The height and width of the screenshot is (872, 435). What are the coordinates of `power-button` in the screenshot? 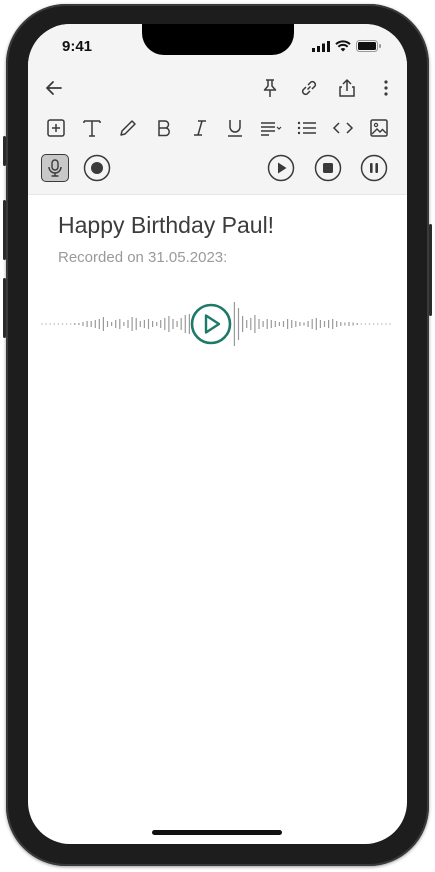 It's located at (430, 270).